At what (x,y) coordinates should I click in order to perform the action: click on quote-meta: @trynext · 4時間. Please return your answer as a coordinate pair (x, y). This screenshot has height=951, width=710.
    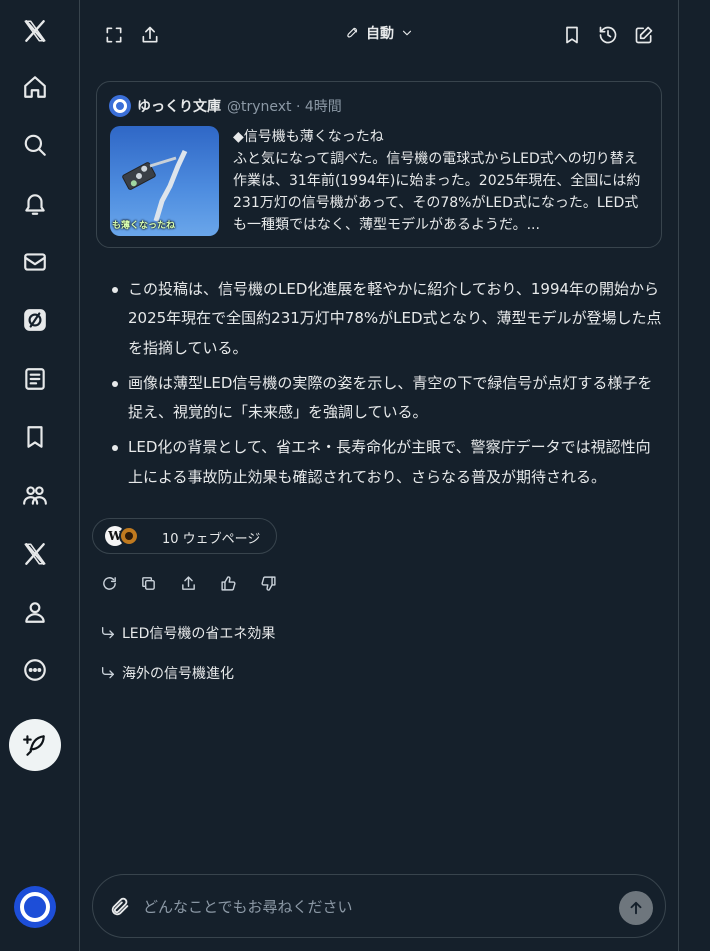
    Looking at the image, I should click on (284, 107).